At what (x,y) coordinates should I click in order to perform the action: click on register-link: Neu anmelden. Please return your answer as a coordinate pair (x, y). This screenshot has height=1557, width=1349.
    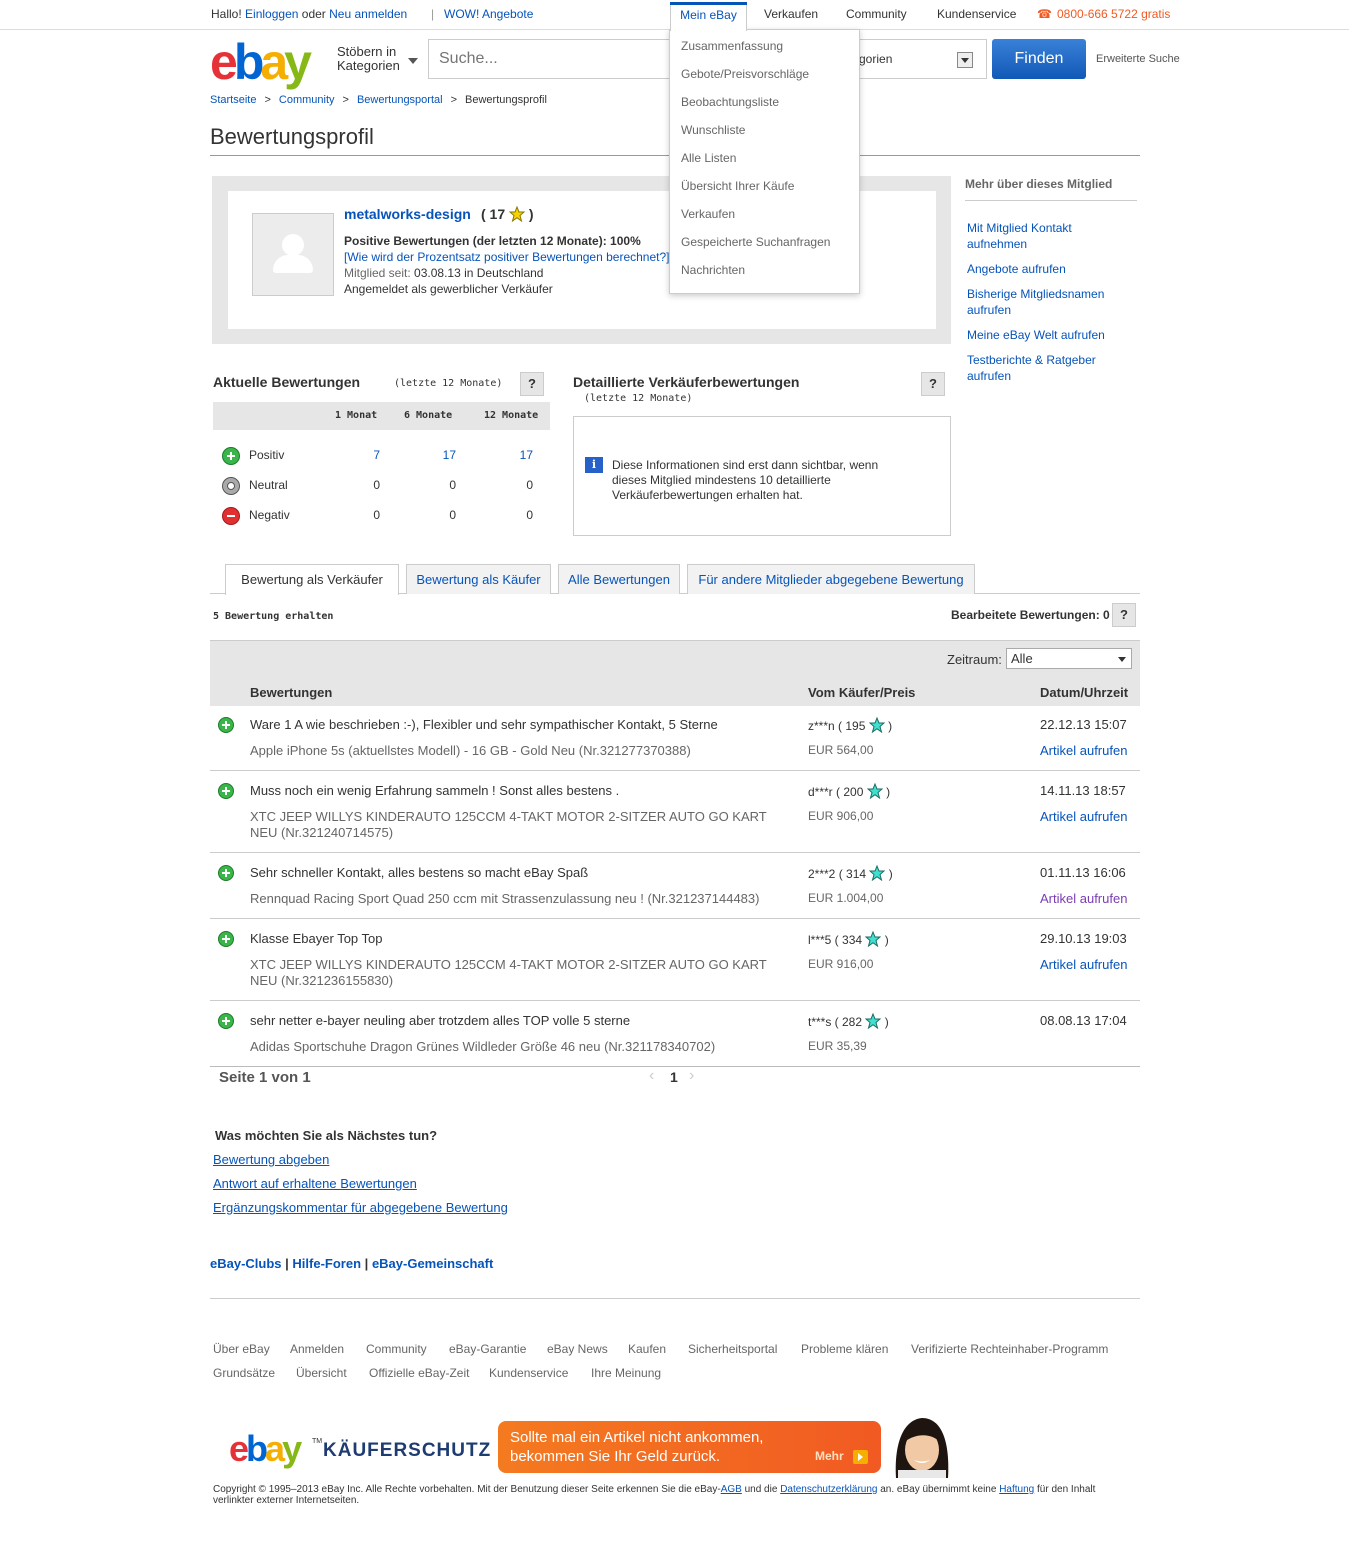
    Looking at the image, I should click on (368, 14).